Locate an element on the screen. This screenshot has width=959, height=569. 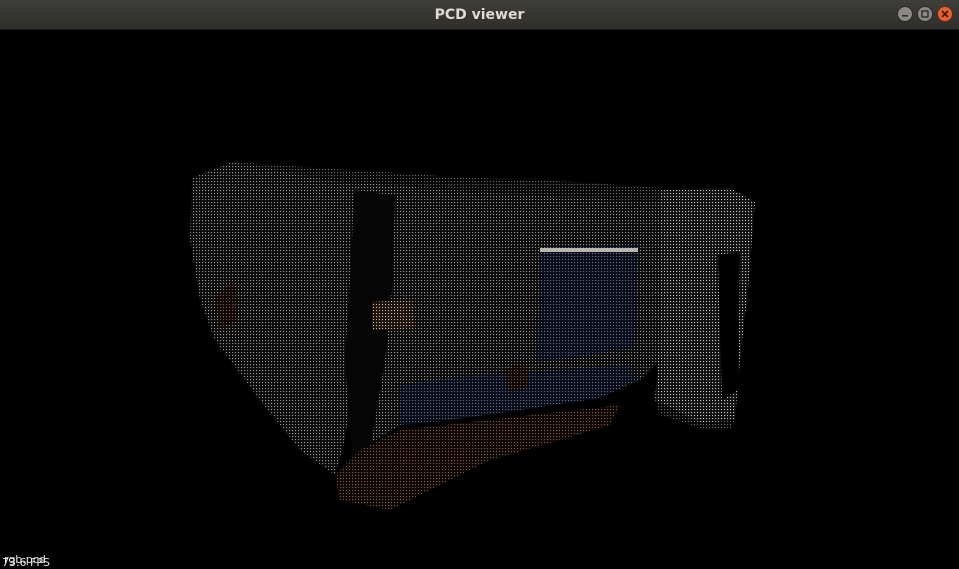
window-controls is located at coordinates (925, 15).